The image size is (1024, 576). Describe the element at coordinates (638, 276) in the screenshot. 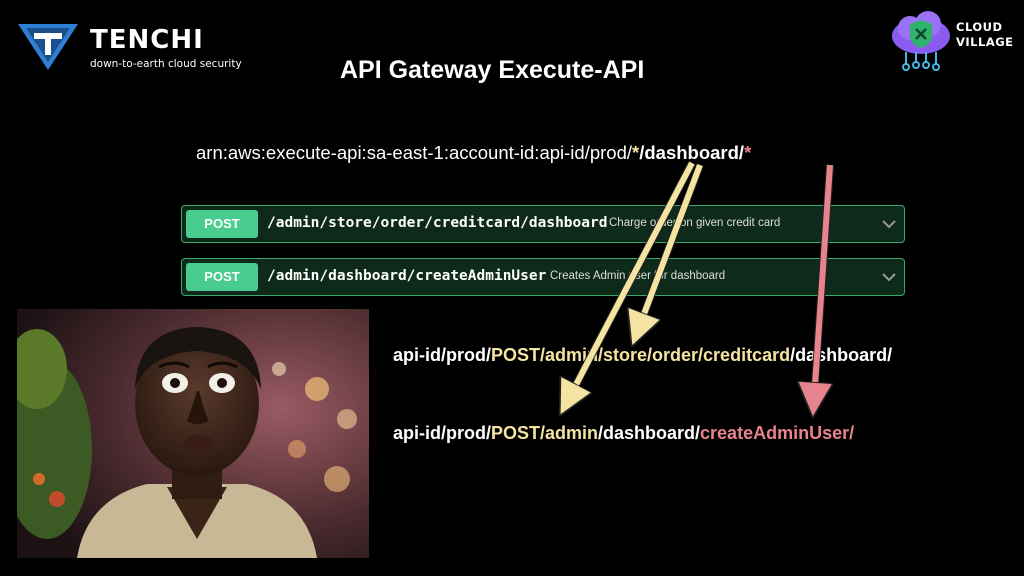

I see `endpoint-description: Creates Admin user for dashboard` at that location.